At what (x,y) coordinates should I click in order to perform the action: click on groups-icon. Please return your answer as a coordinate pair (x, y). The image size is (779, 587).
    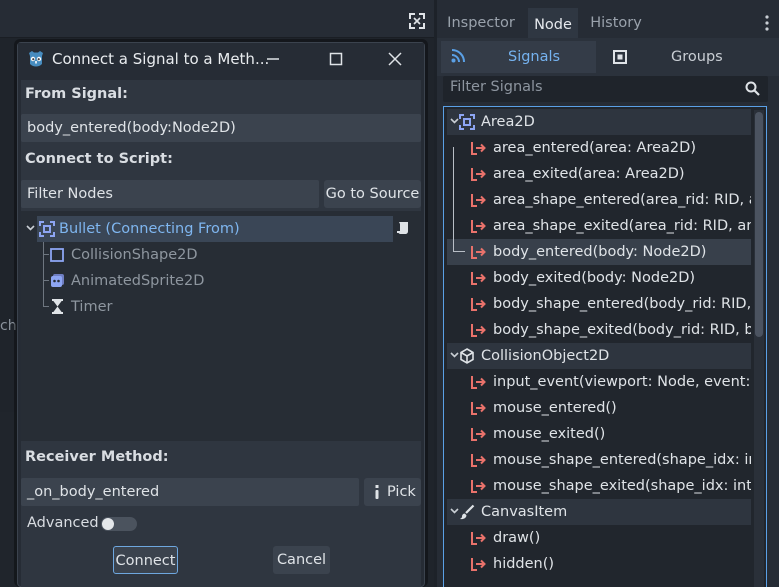
    Looking at the image, I should click on (620, 57).